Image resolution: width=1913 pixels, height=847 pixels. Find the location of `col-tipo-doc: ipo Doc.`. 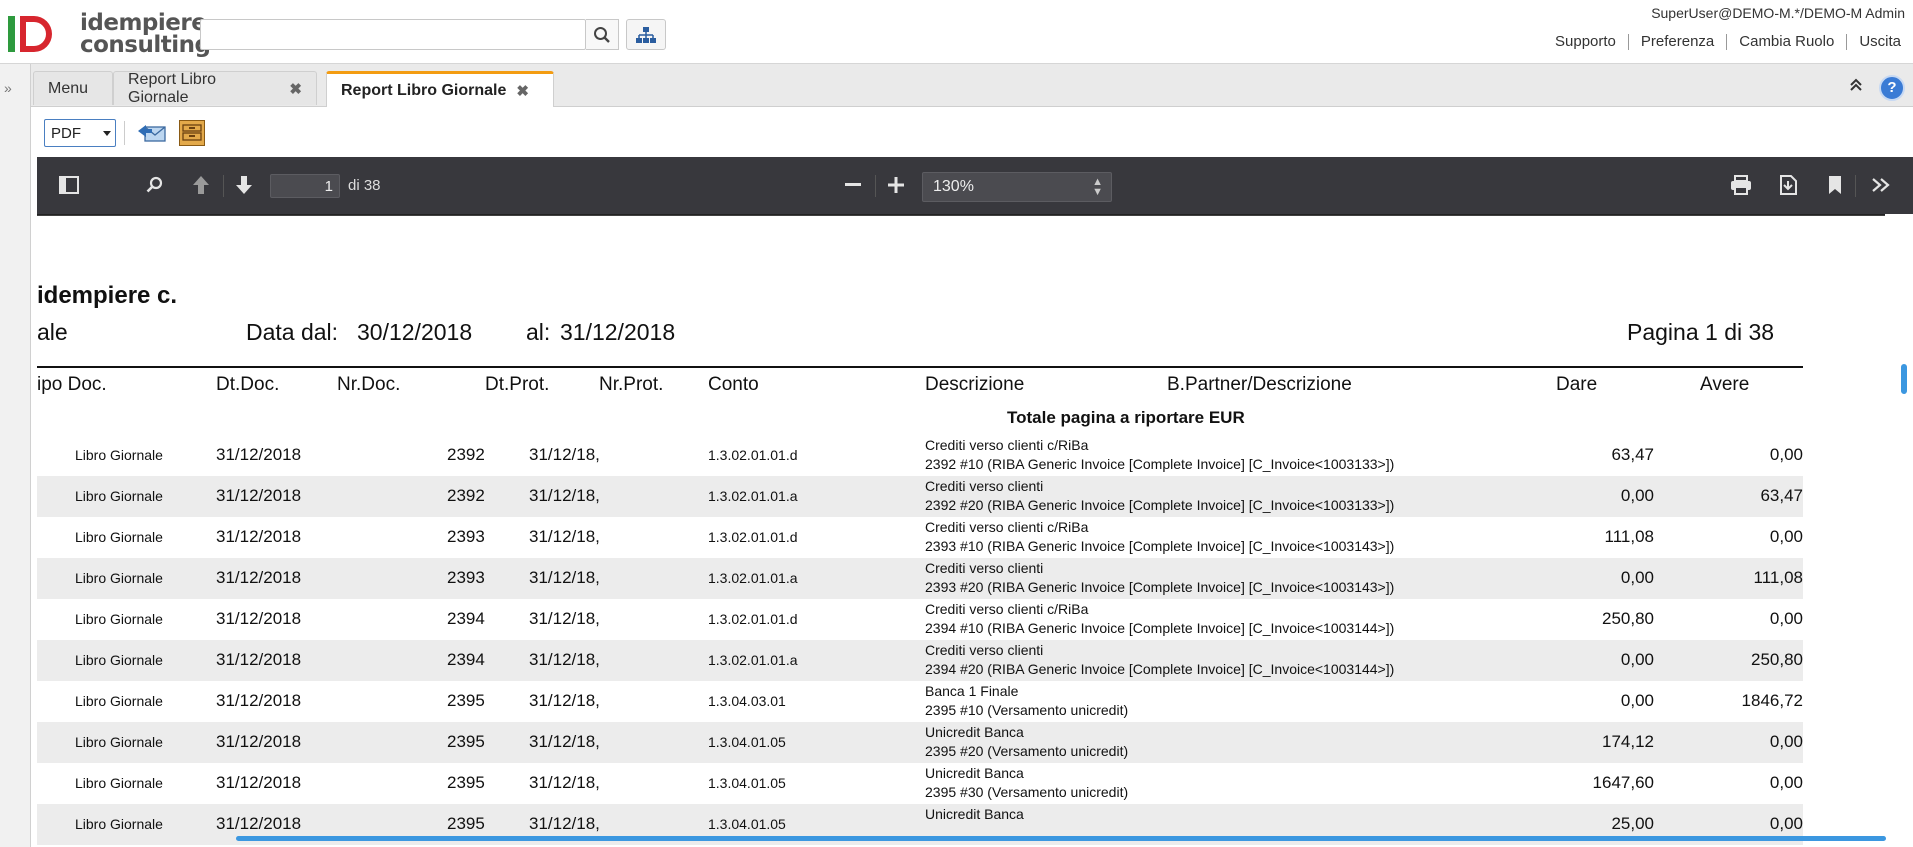

col-tipo-doc: ipo Doc. is located at coordinates (72, 384).